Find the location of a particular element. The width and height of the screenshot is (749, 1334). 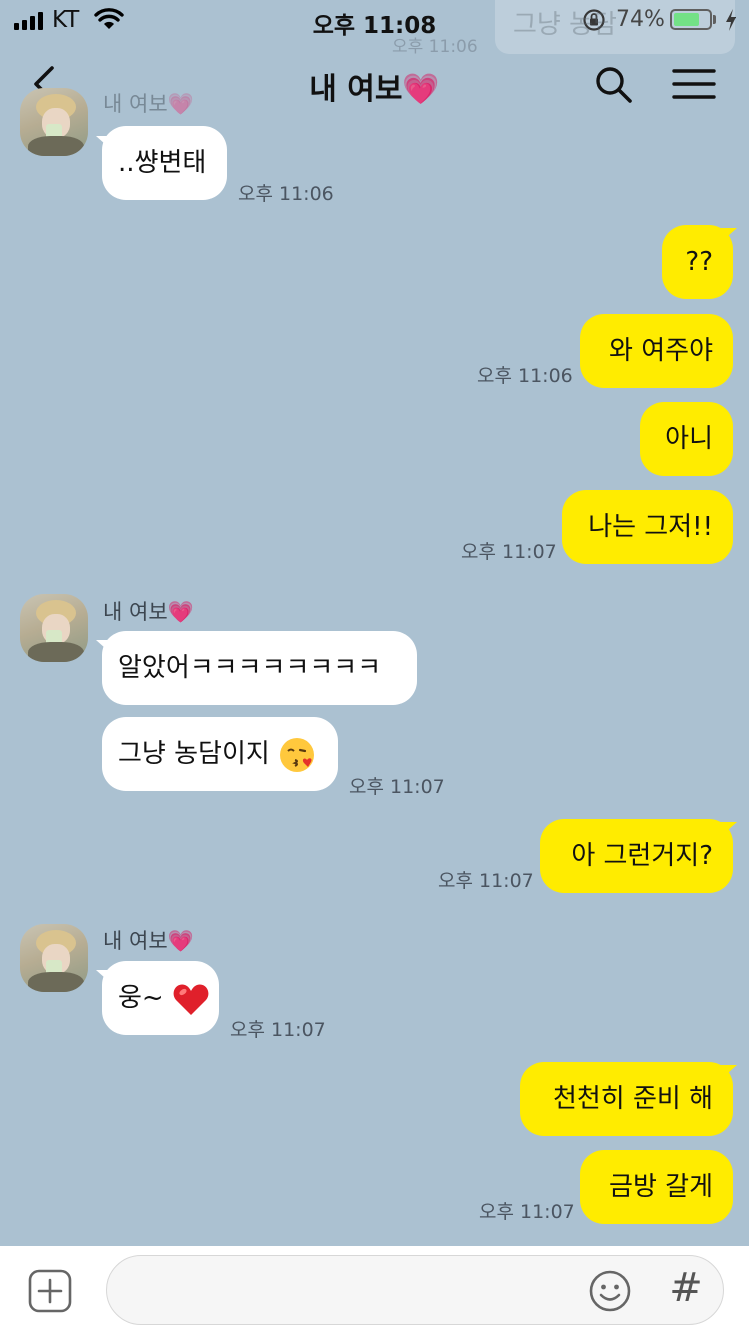

message-bubble-outgoing: 와 여주야 is located at coordinates (656, 351).